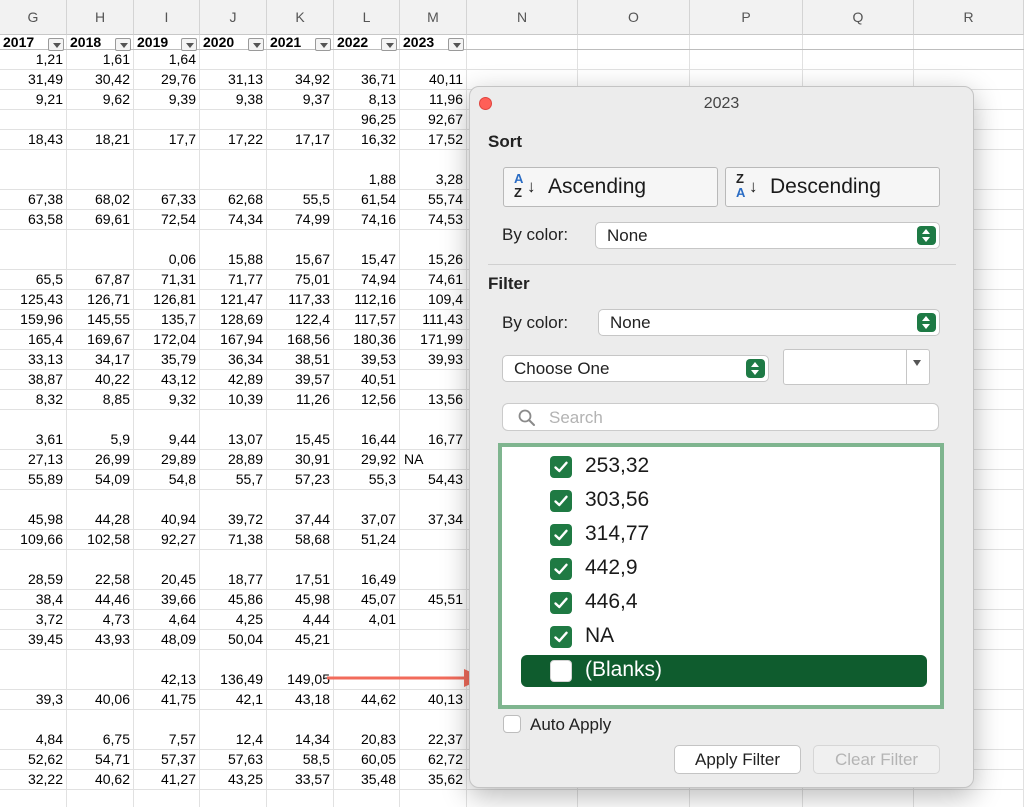 The width and height of the screenshot is (1024, 807). I want to click on apply-filter-button: Apply Filter, so click(737, 759).